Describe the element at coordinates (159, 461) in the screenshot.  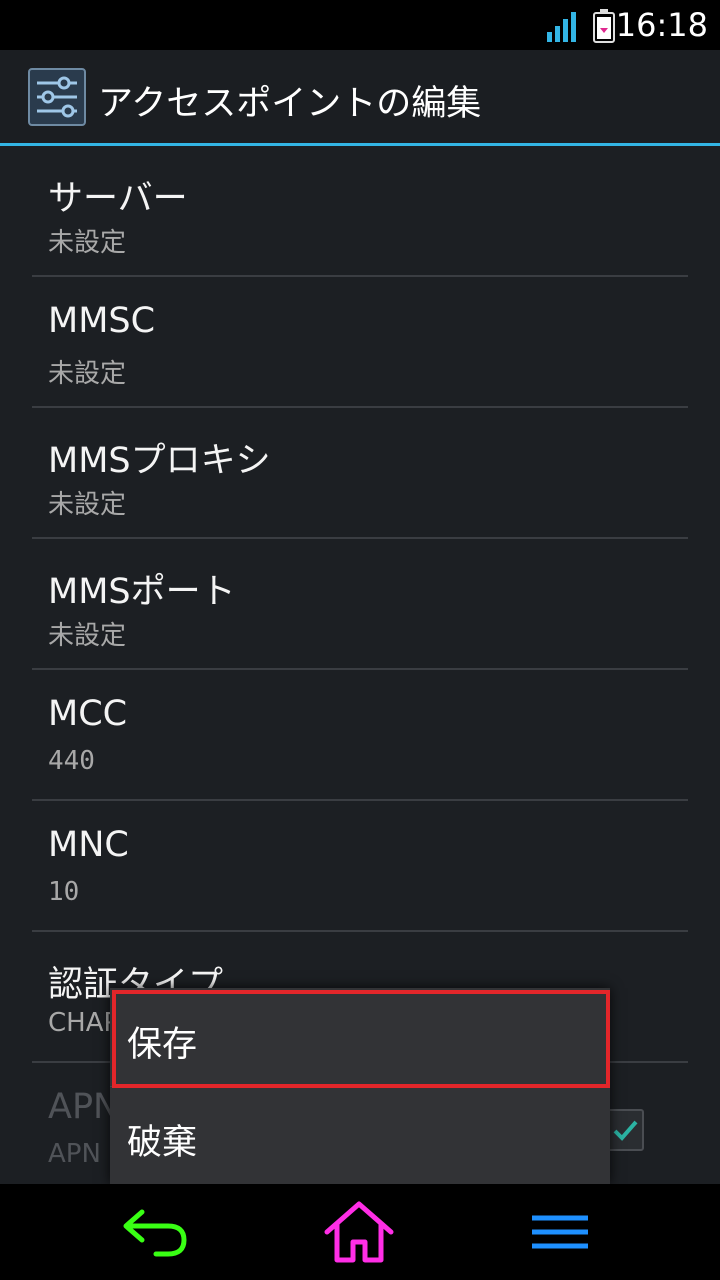
I see `pref-title: MMSプロキシ` at that location.